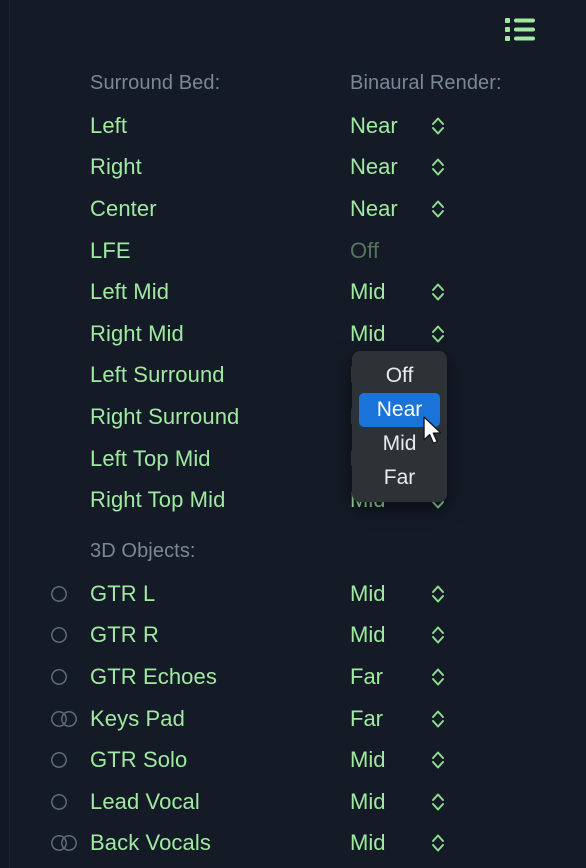 The width and height of the screenshot is (586, 868). I want to click on track-row: Left SurroundMid, so click(293, 376).